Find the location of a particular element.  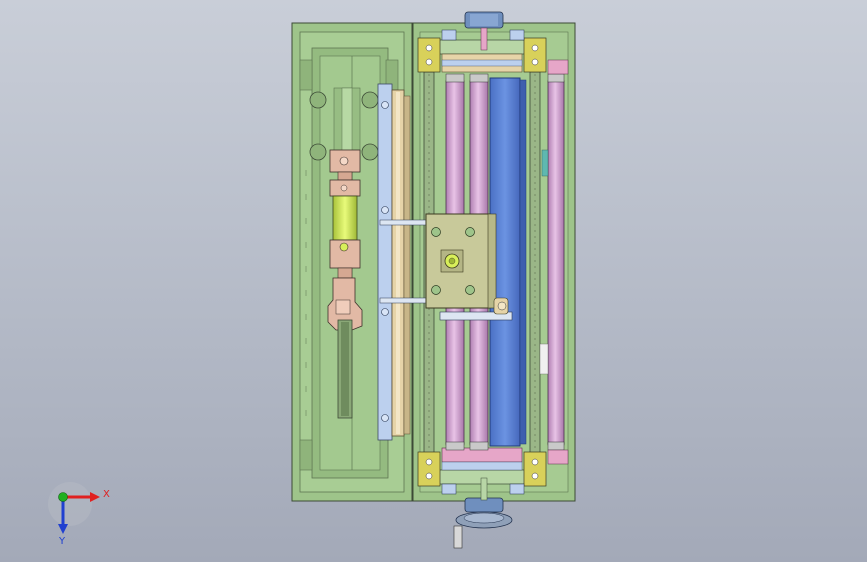

linear-guide-rail is located at coordinates (394, 262).